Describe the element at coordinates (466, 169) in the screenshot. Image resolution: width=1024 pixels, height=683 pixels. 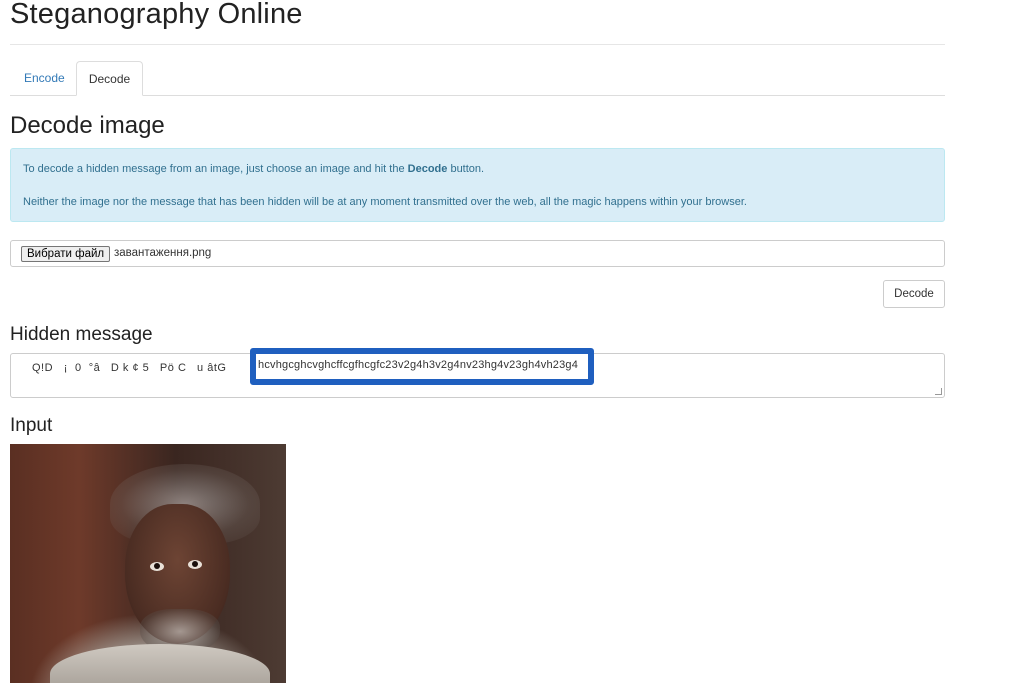
I see `info-line-1-tail: button.` at that location.